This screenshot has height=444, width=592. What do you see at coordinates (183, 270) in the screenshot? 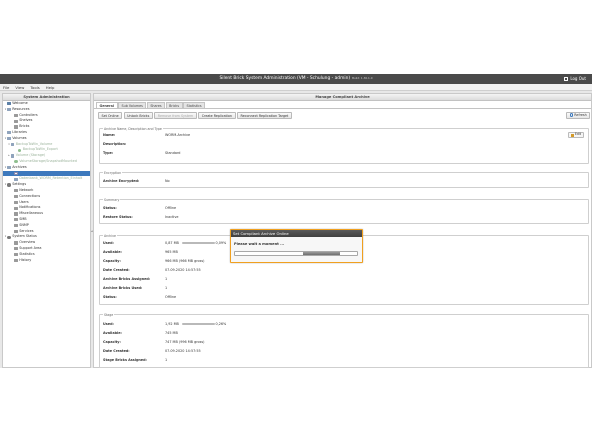
I see `field-value: 07.09.2020 14:57:55` at bounding box center [183, 270].